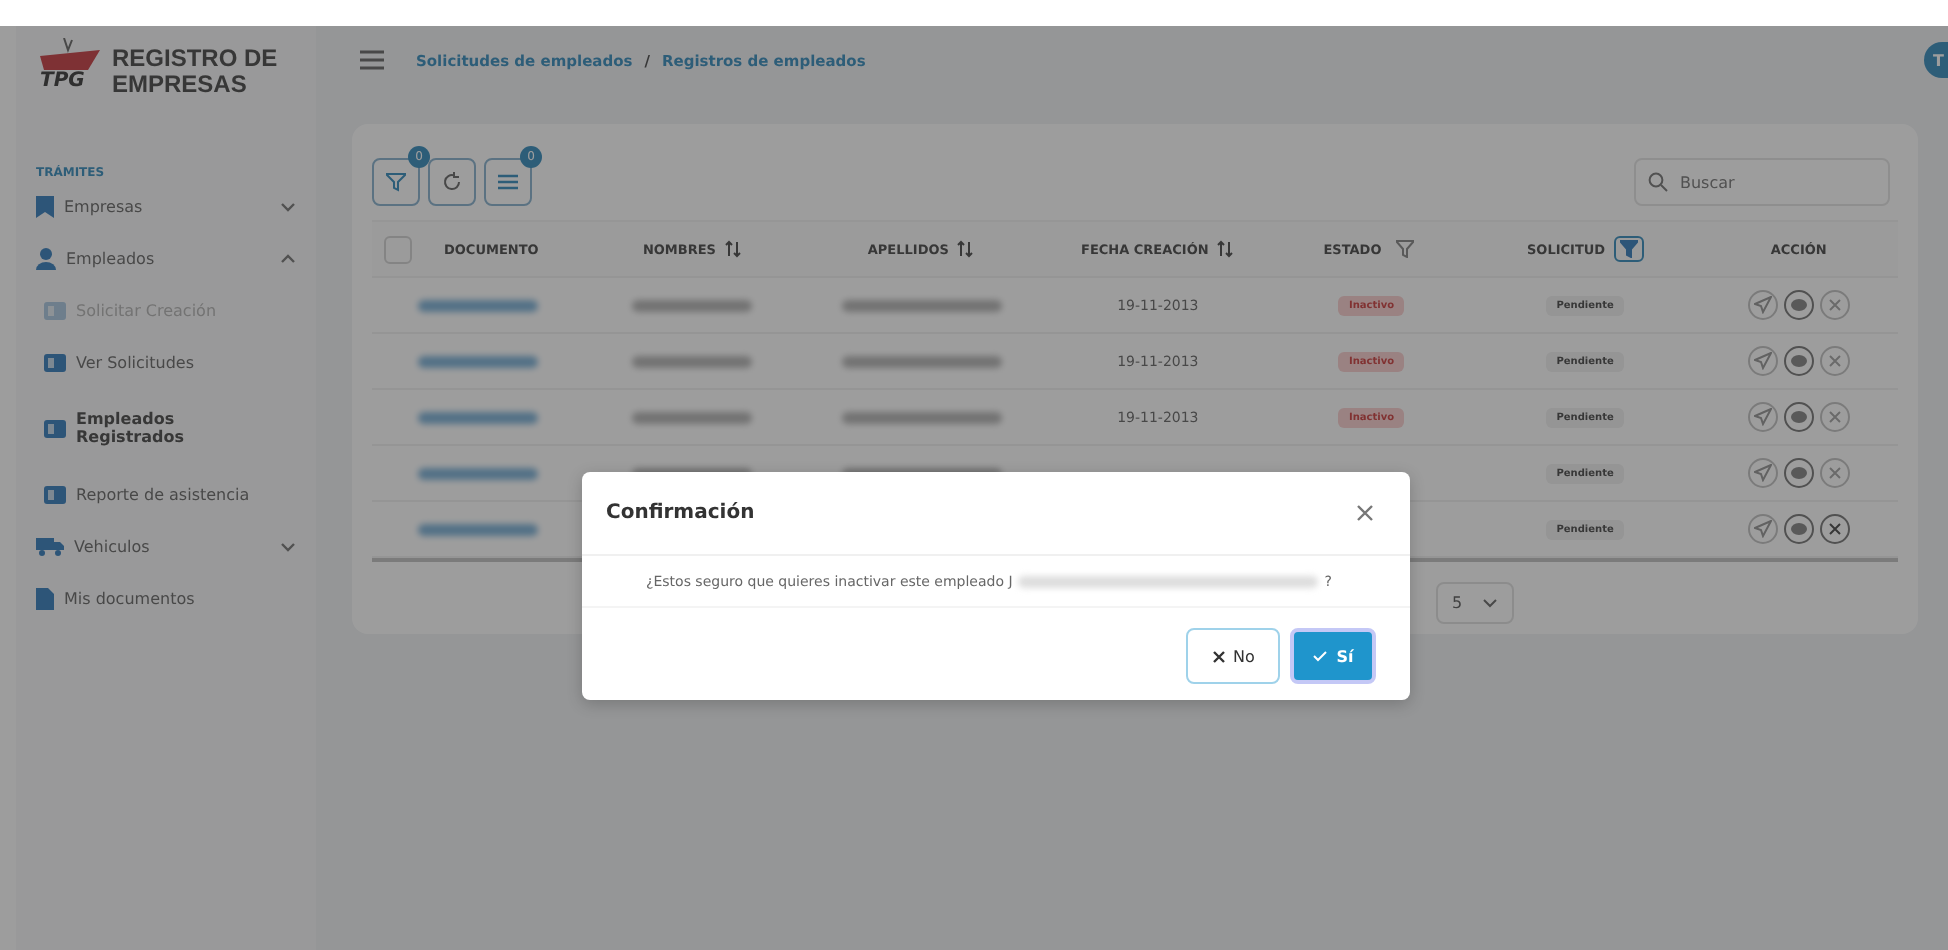 The image size is (1948, 950). Describe the element at coordinates (180, 84) in the screenshot. I see `brand-title: EMPRESAS` at that location.